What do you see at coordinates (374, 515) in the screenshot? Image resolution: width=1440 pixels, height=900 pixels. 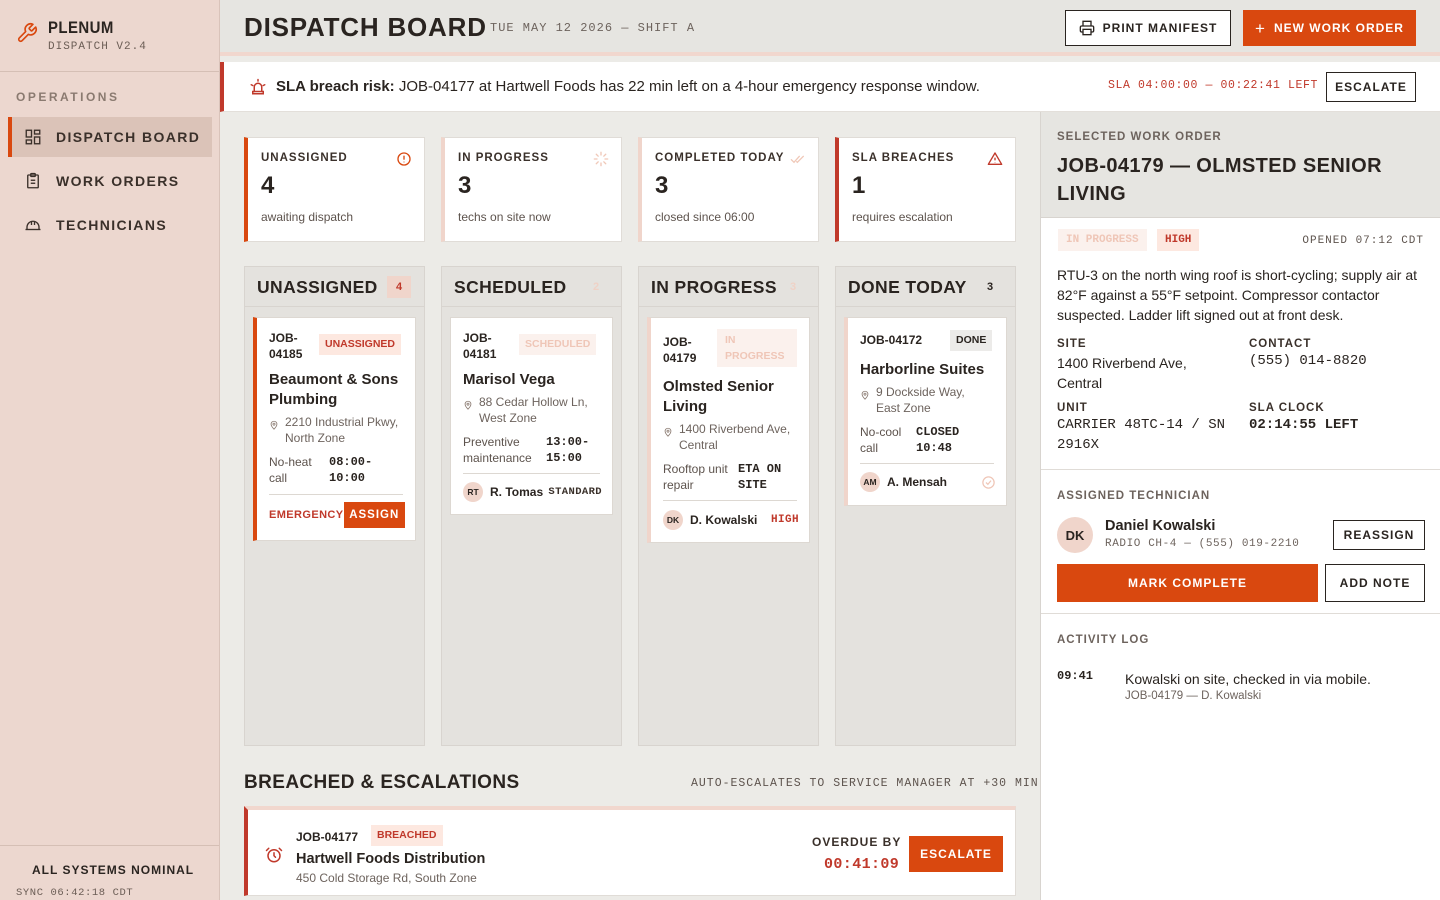 I see `assign-button: ASSIGN` at bounding box center [374, 515].